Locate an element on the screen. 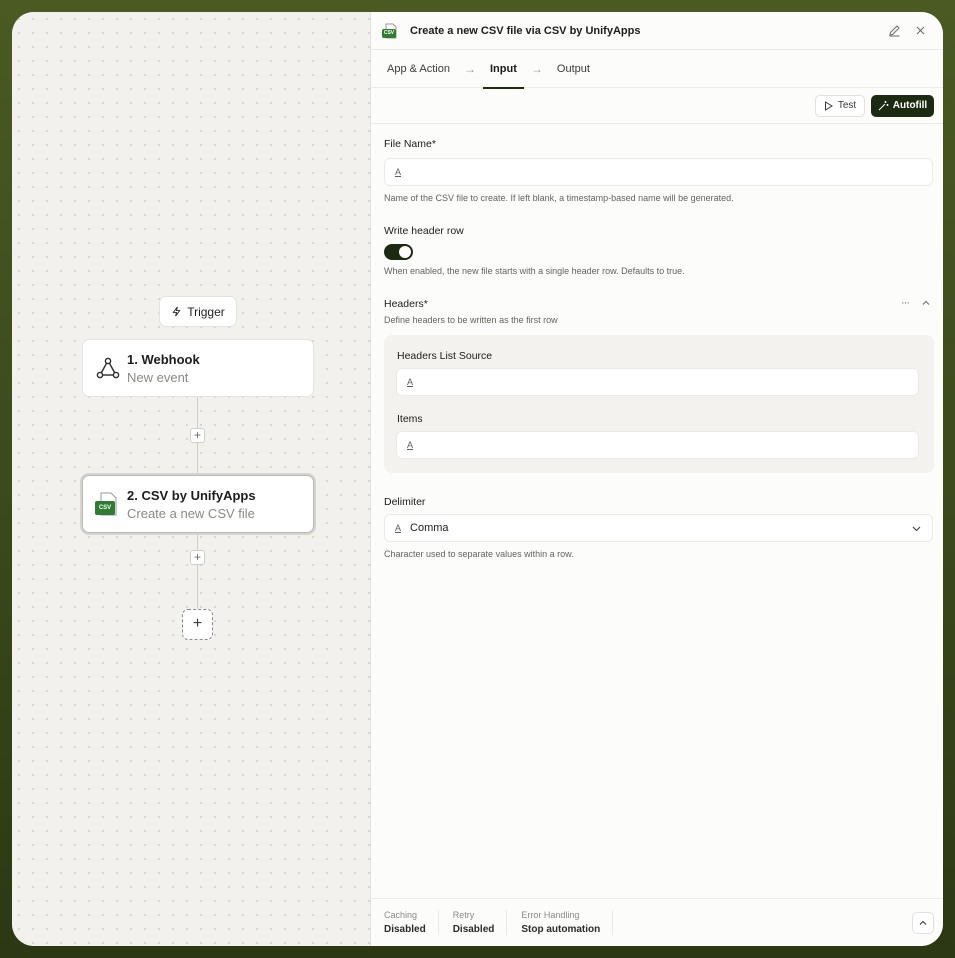 The height and width of the screenshot is (958, 955). chevron-down-icon is located at coordinates (916, 529).